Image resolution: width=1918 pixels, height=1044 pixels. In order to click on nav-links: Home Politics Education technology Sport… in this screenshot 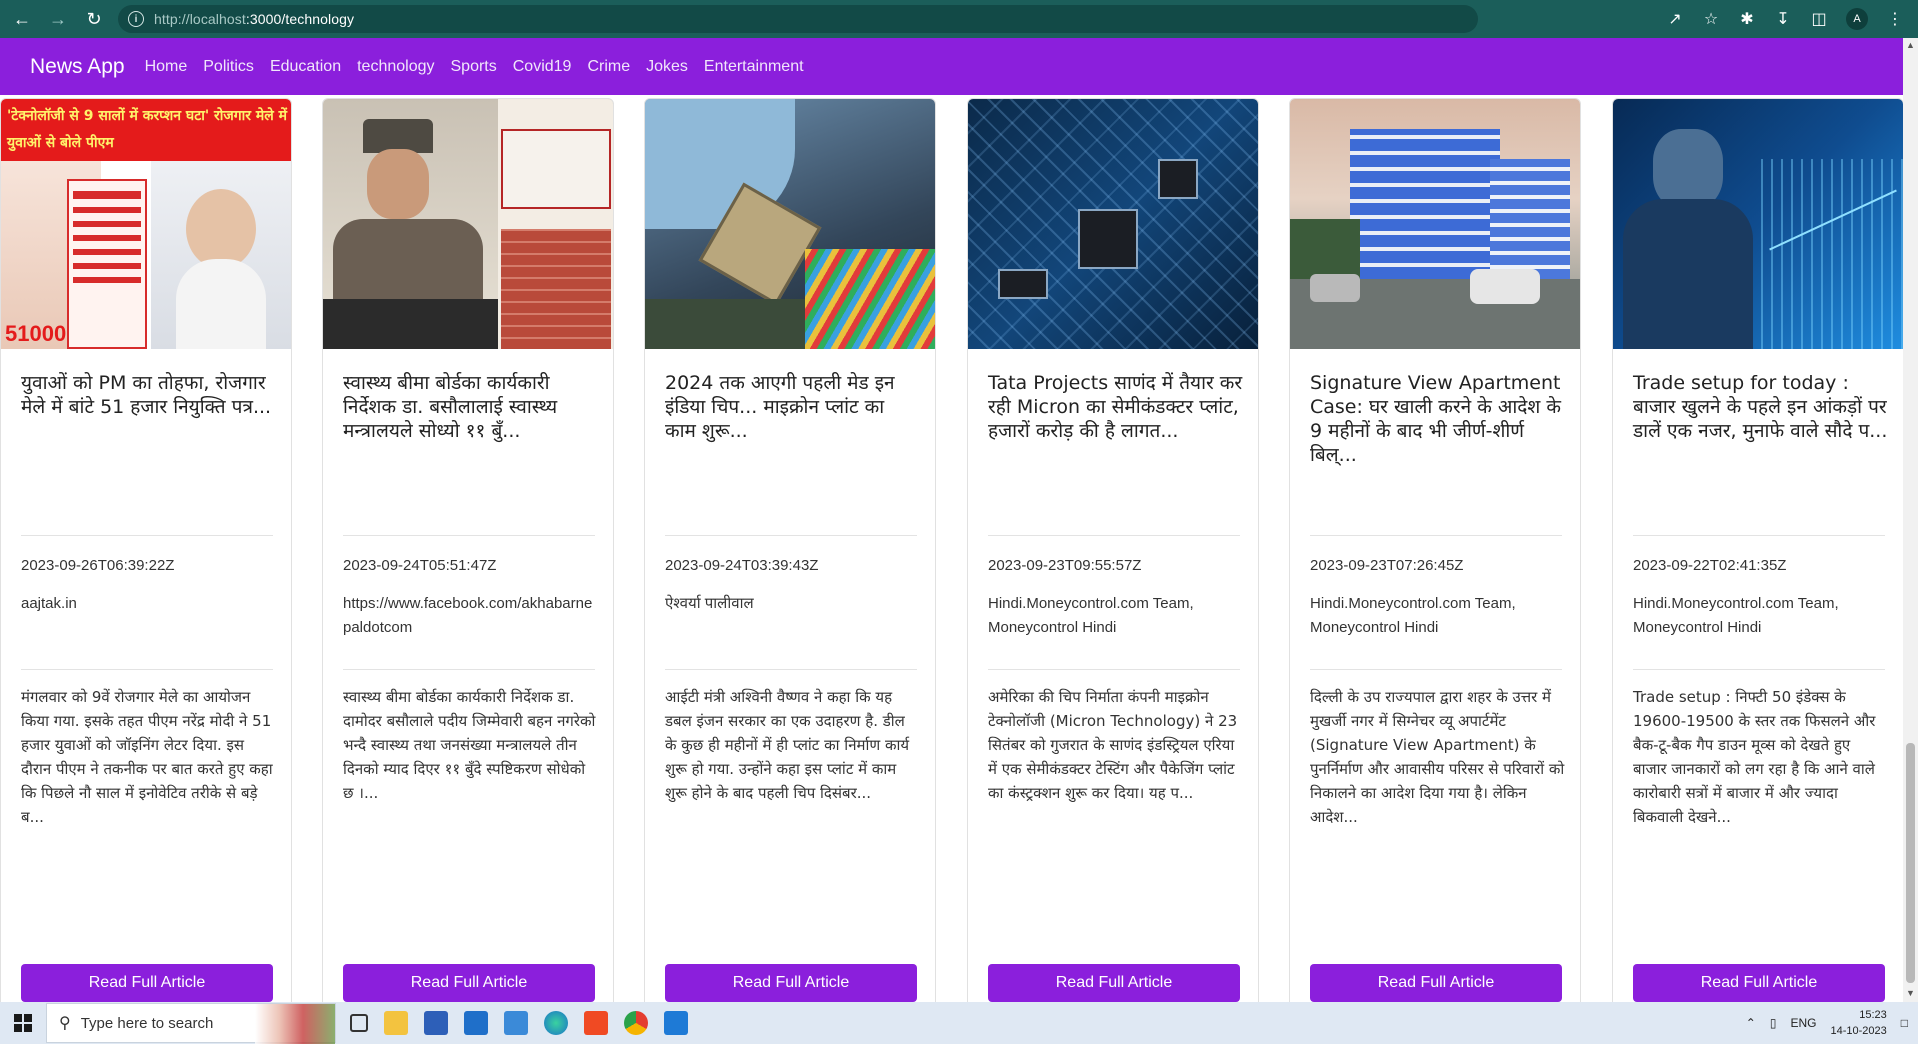, I will do `click(474, 67)`.